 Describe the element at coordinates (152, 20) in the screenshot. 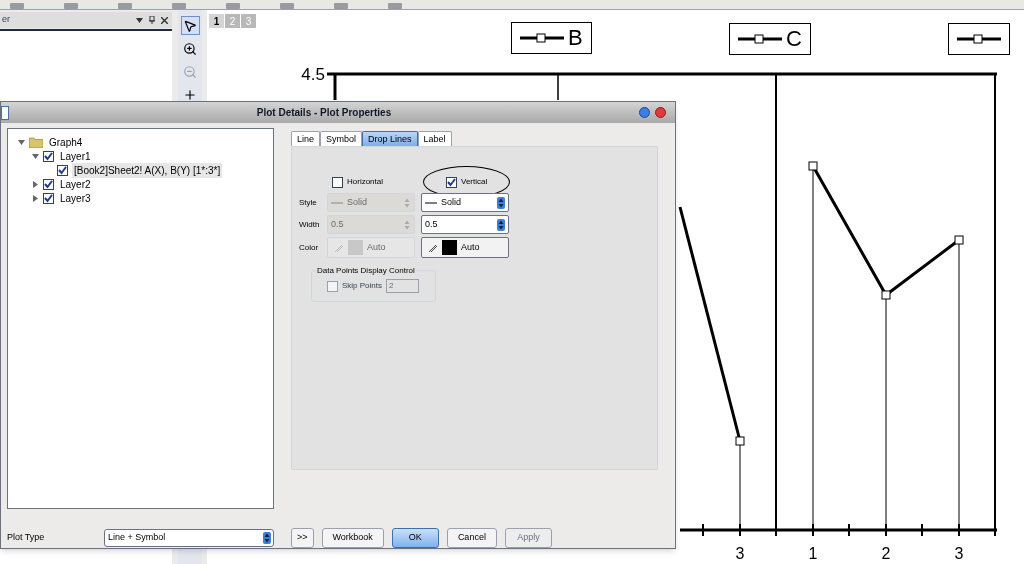

I see `pin-icon` at that location.